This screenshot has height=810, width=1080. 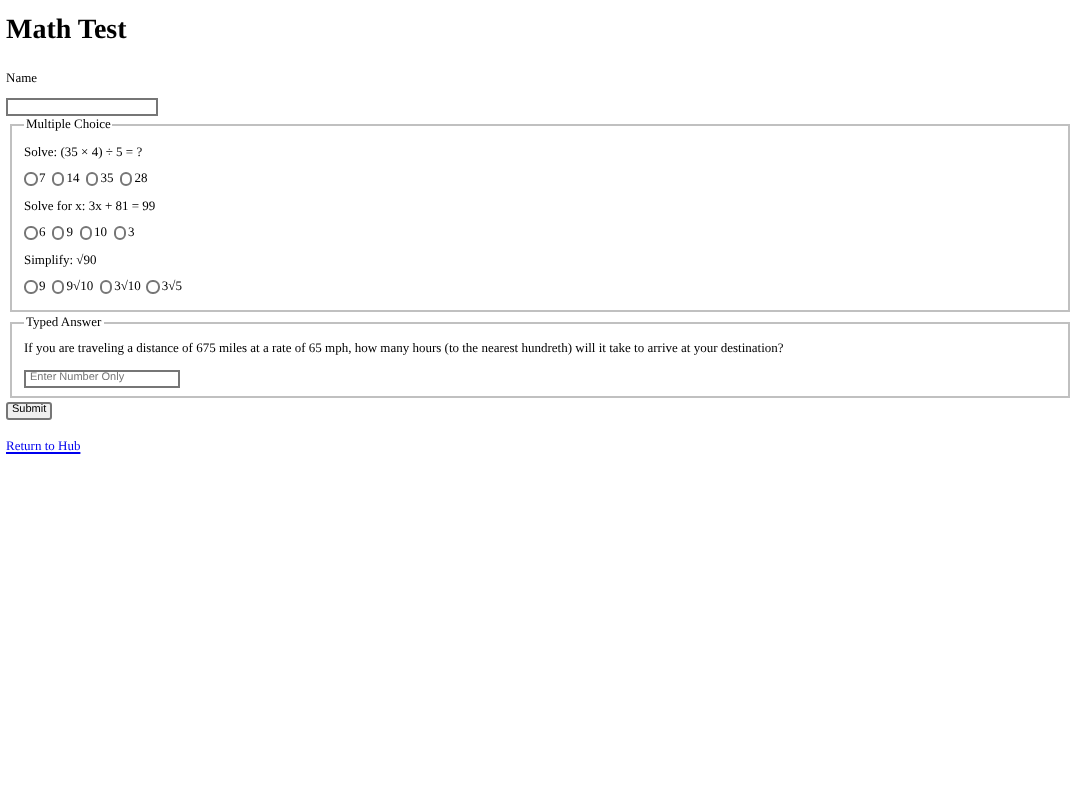 I want to click on page-title: Math Test, so click(x=67, y=32).